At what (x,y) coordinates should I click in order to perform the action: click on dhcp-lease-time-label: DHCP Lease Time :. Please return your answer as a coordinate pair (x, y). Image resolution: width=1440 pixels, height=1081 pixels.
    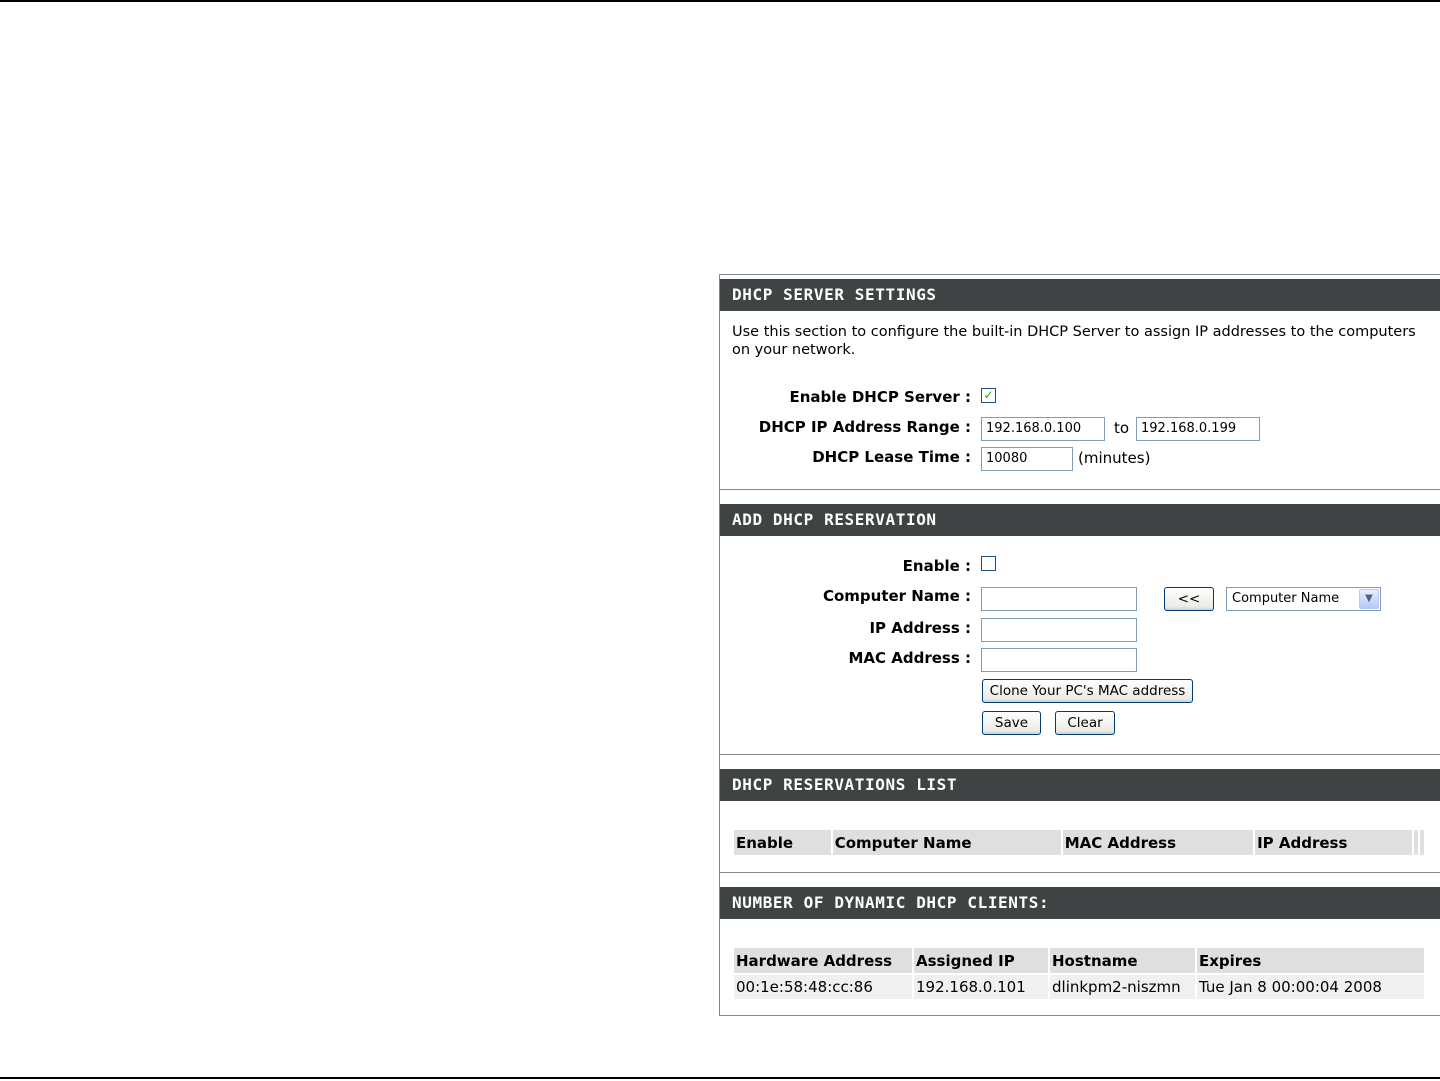
    Looking at the image, I should click on (891, 457).